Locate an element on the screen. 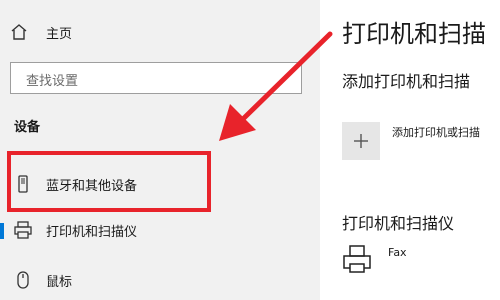 Image resolution: width=500 pixels, height=300 pixels. add-printer-button is located at coordinates (361, 141).